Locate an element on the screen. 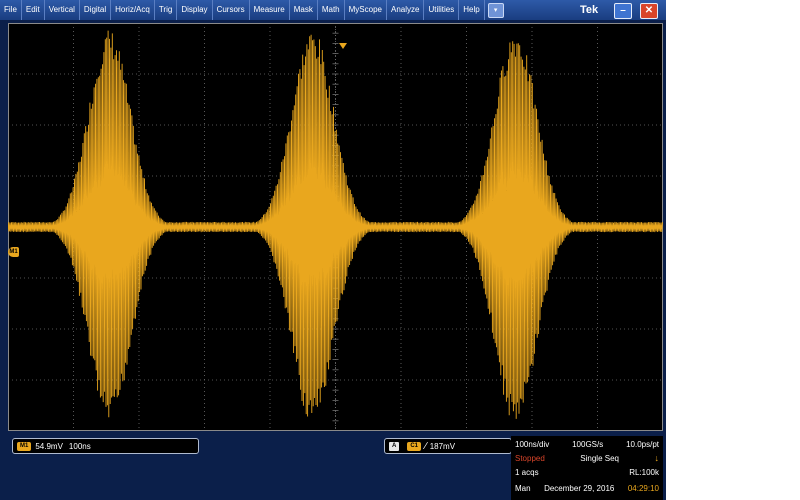 The width and height of the screenshot is (800, 500). m1-scale: 54.9mV is located at coordinates (49, 446).